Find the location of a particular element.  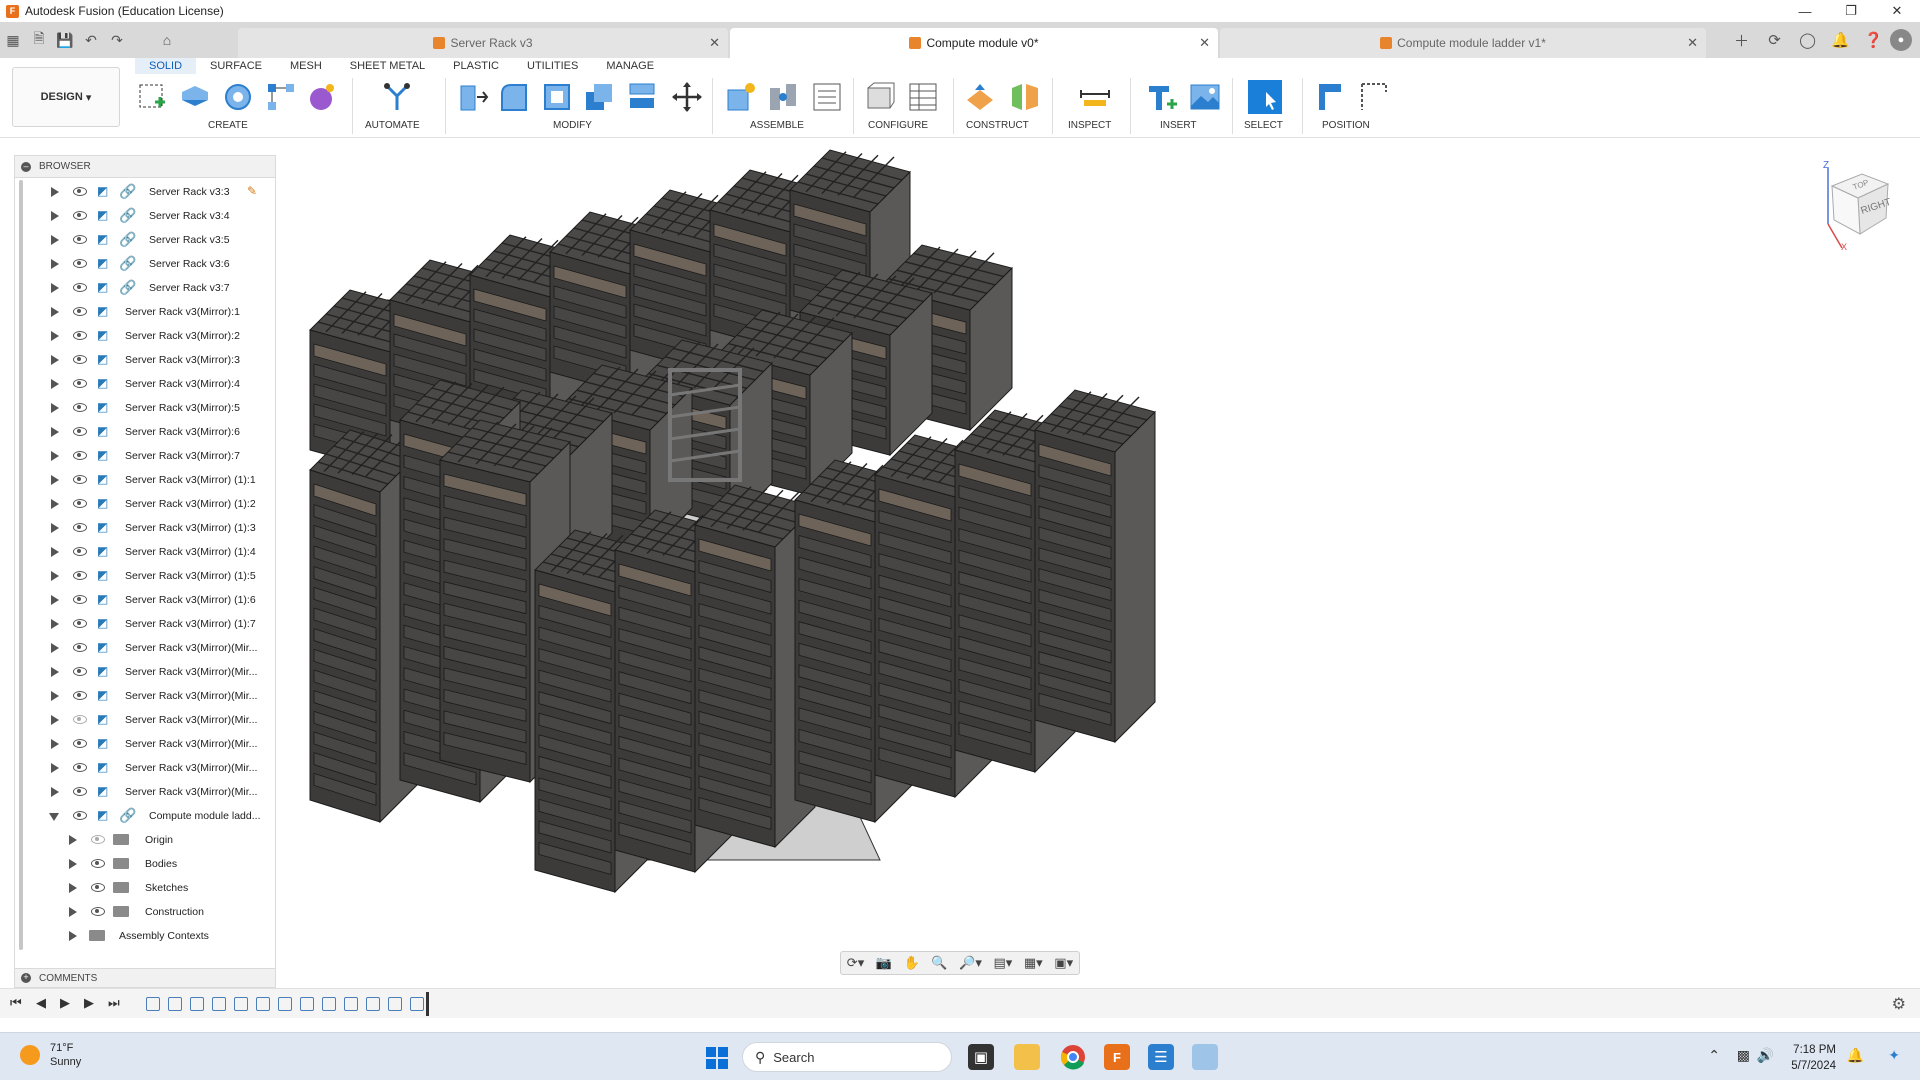

configuration-table-icon is located at coordinates (923, 97).